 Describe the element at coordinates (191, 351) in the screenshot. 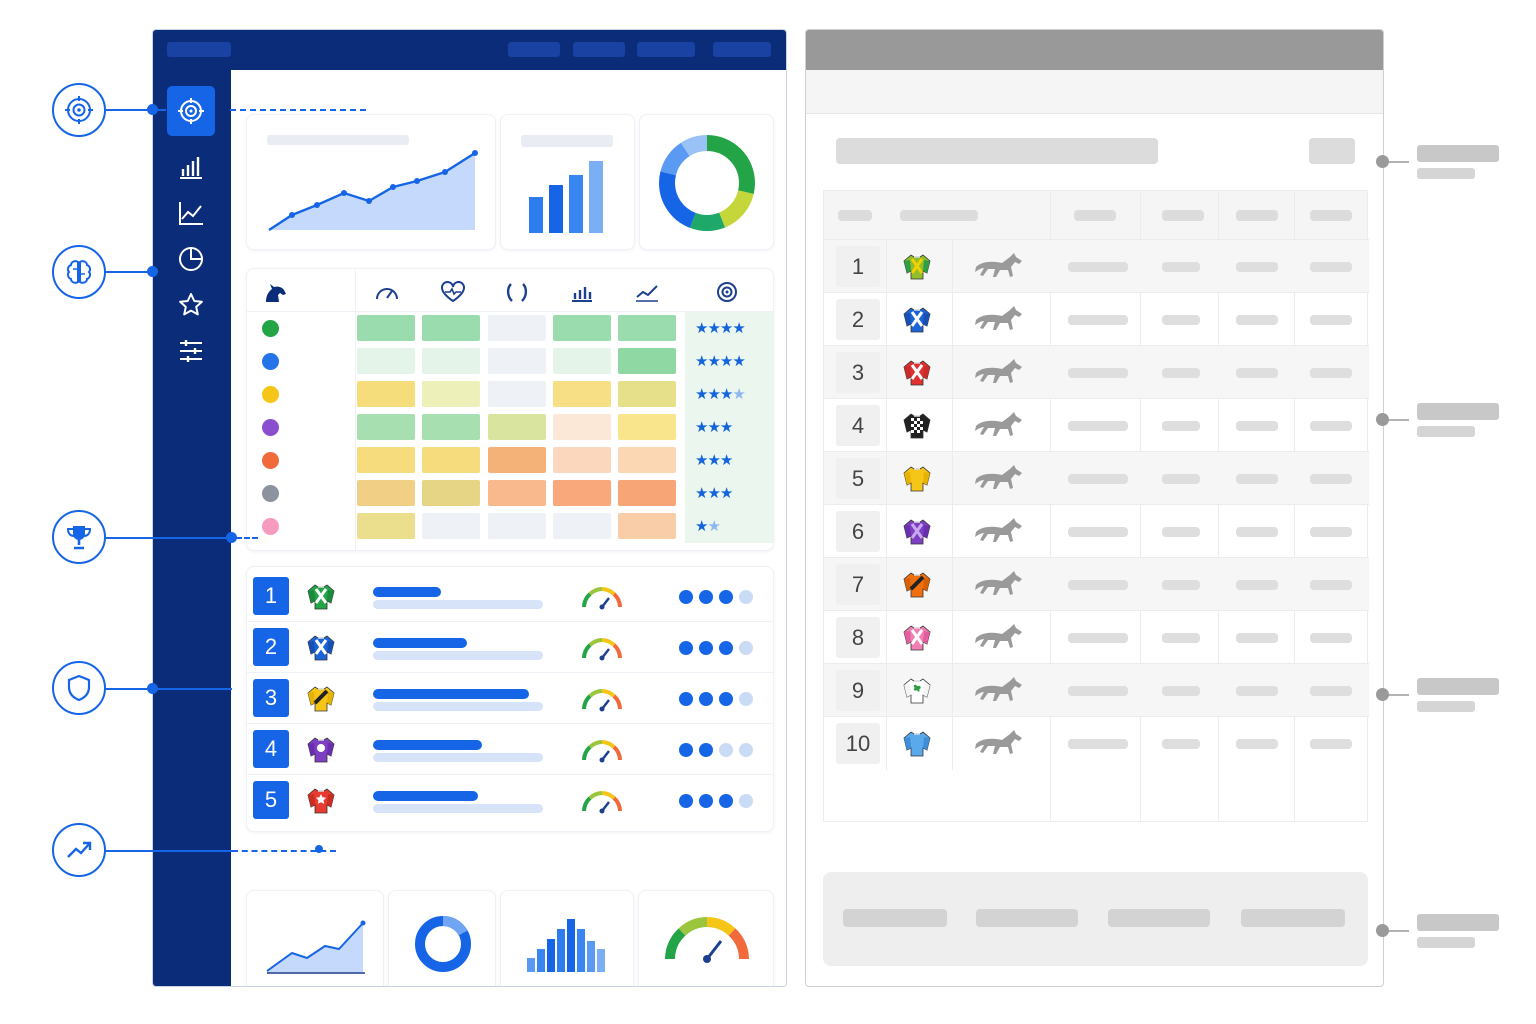

I see `sidebar-item-settings` at that location.